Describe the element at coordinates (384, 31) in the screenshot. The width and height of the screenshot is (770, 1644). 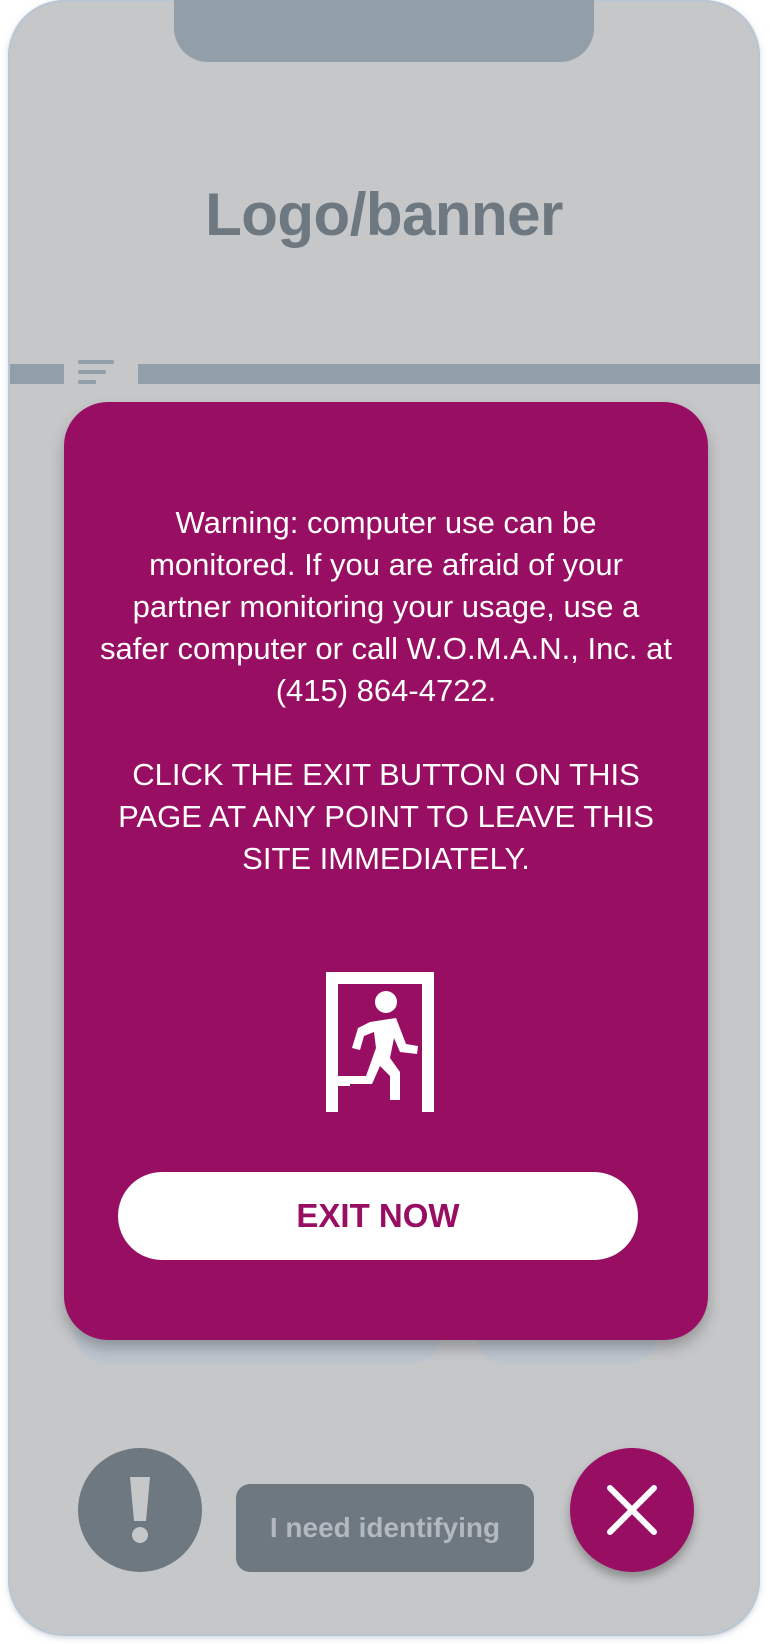
I see `phone-notch` at that location.